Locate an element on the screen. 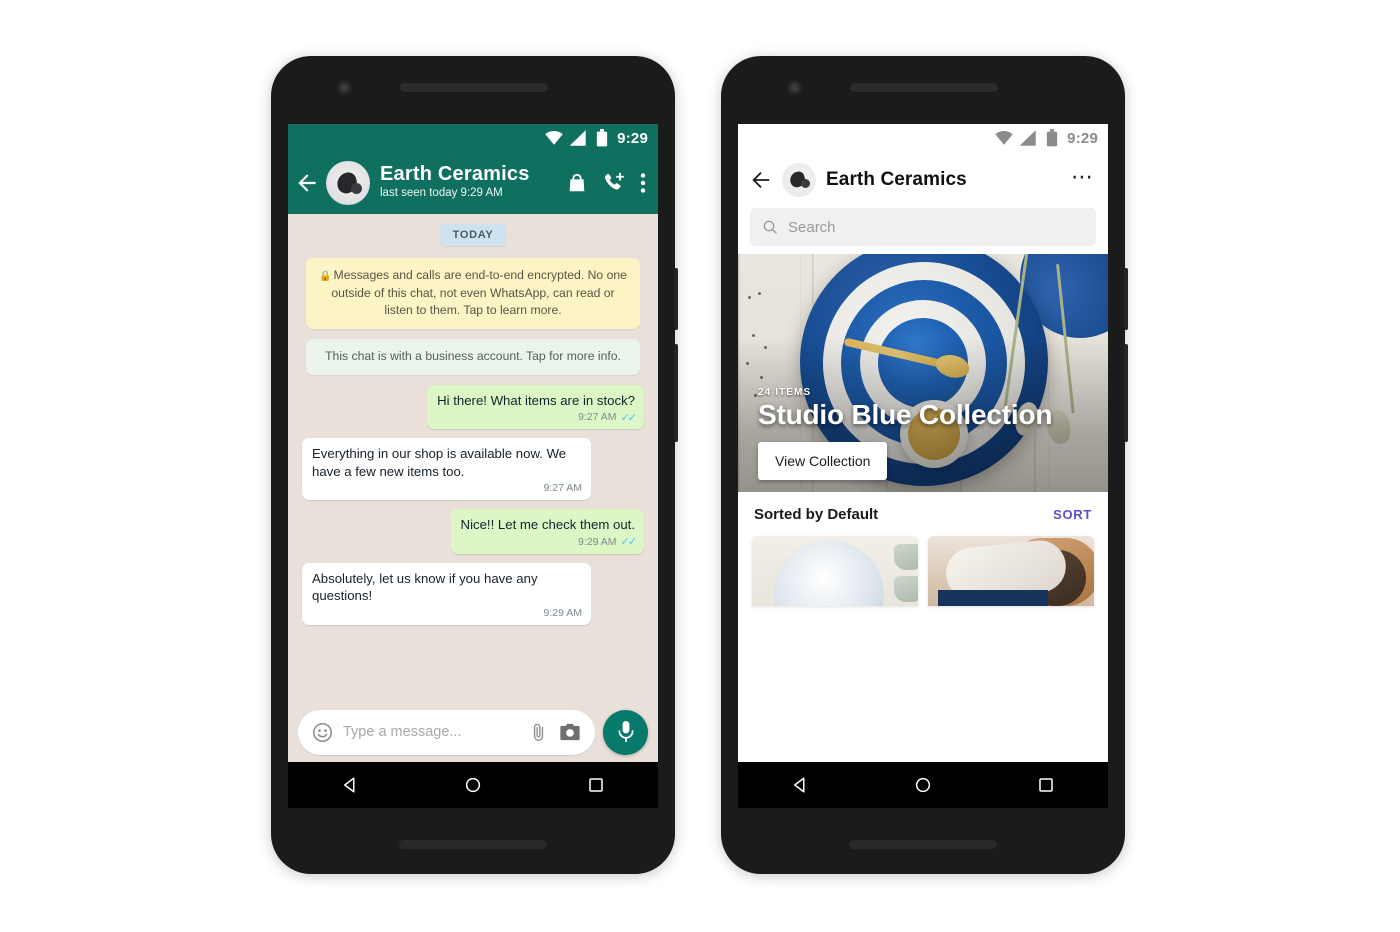  product-image is located at coordinates (829, 573).